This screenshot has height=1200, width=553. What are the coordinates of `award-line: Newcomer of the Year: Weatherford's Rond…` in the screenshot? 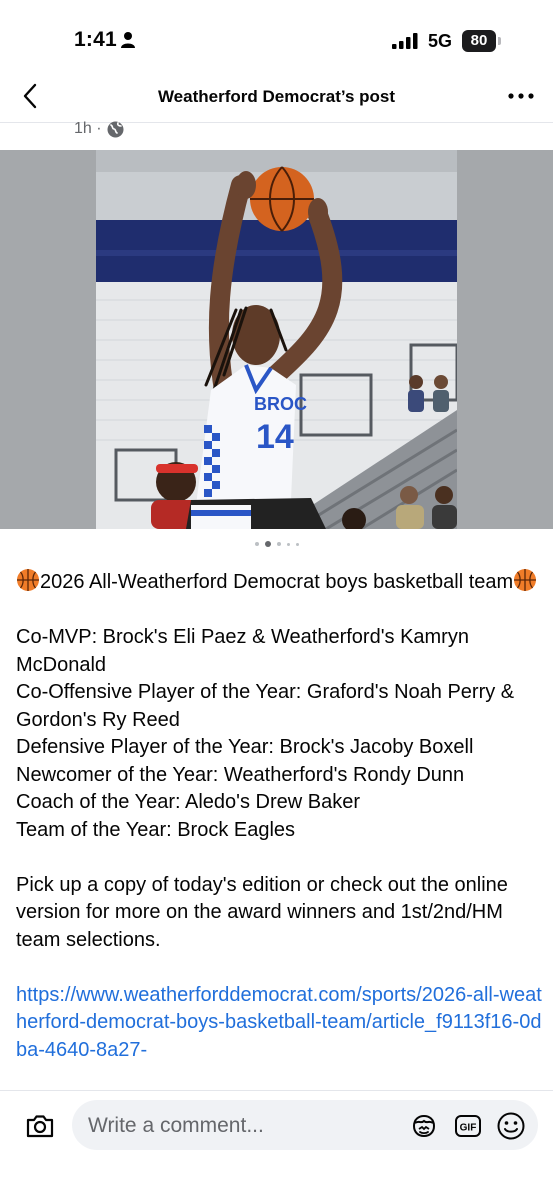 It's located at (240, 774).